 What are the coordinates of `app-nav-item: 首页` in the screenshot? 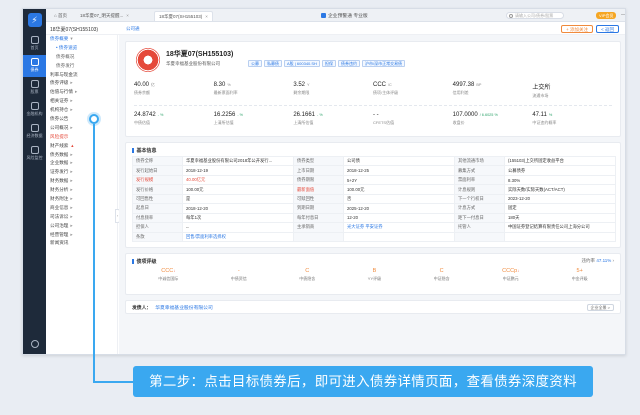 It's located at (34, 44).